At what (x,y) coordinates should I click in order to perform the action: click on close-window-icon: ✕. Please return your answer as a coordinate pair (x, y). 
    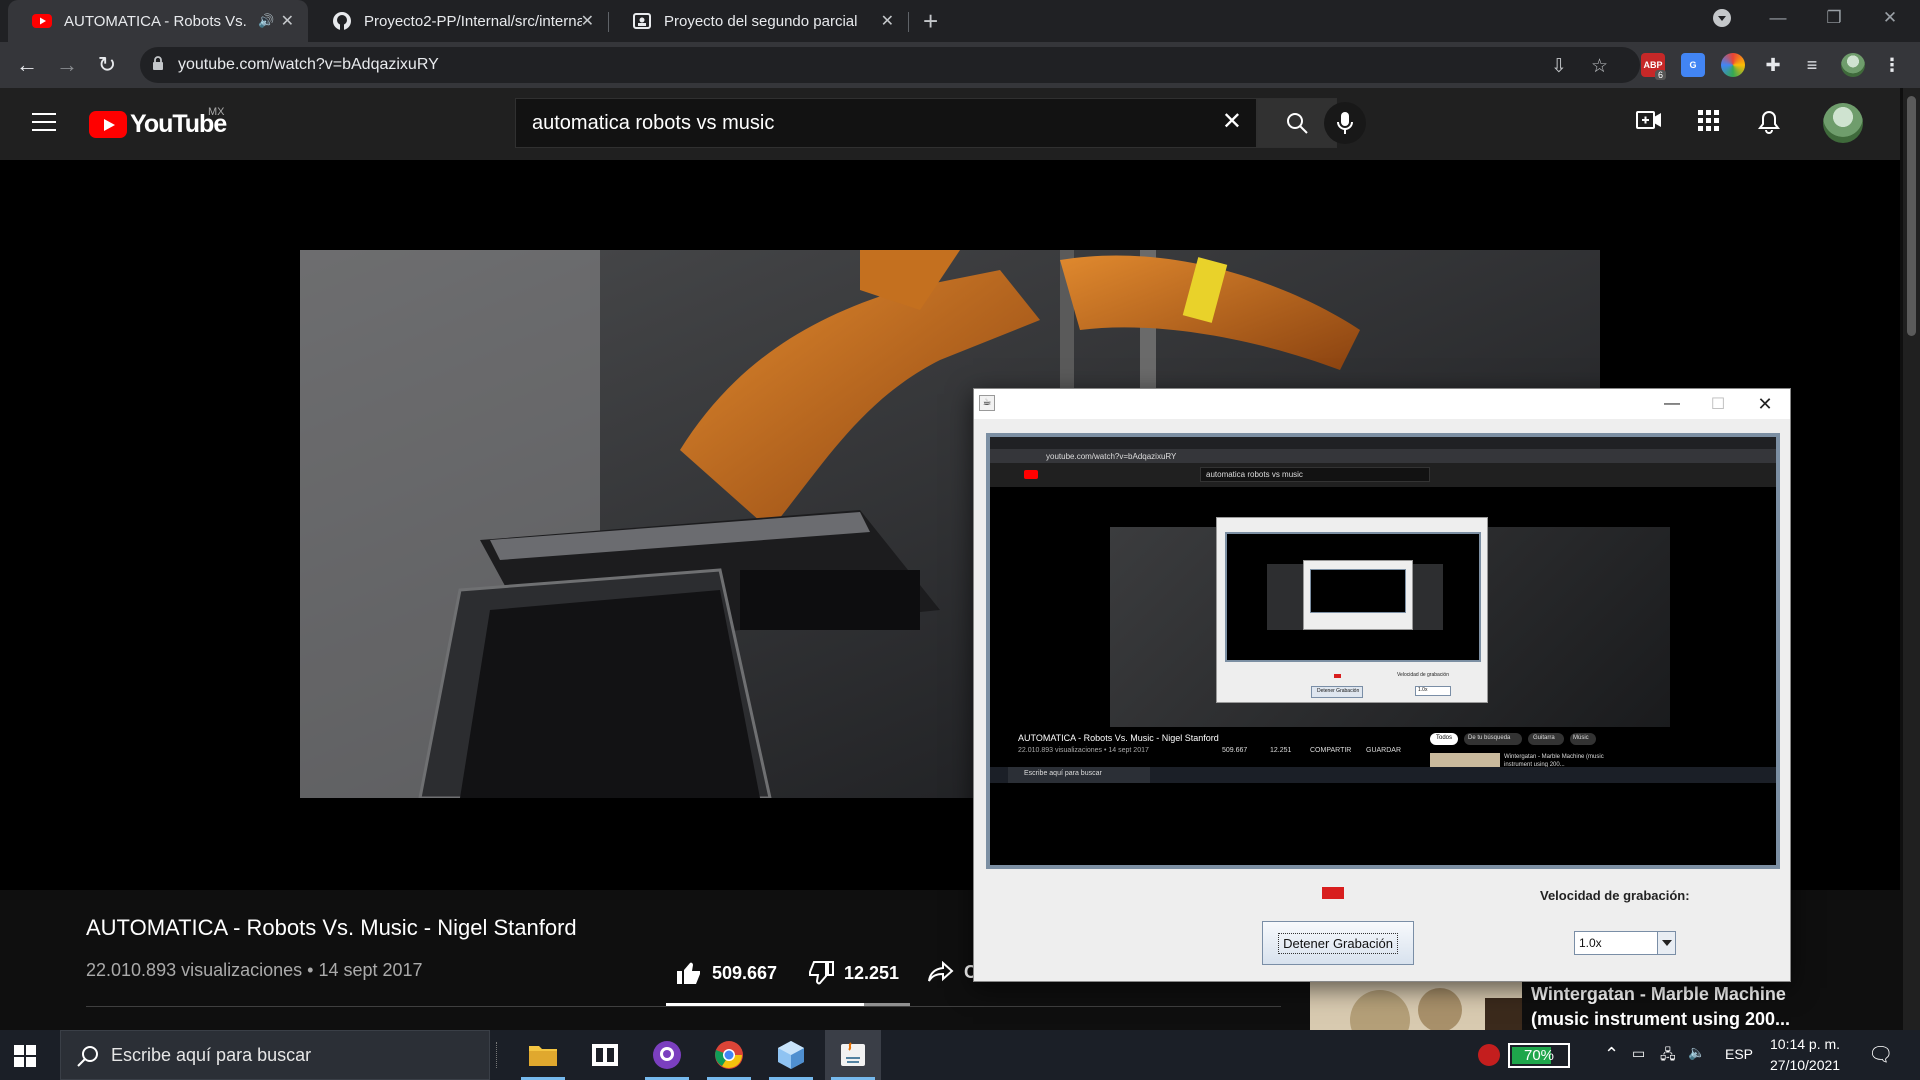
    Looking at the image, I should click on (1890, 18).